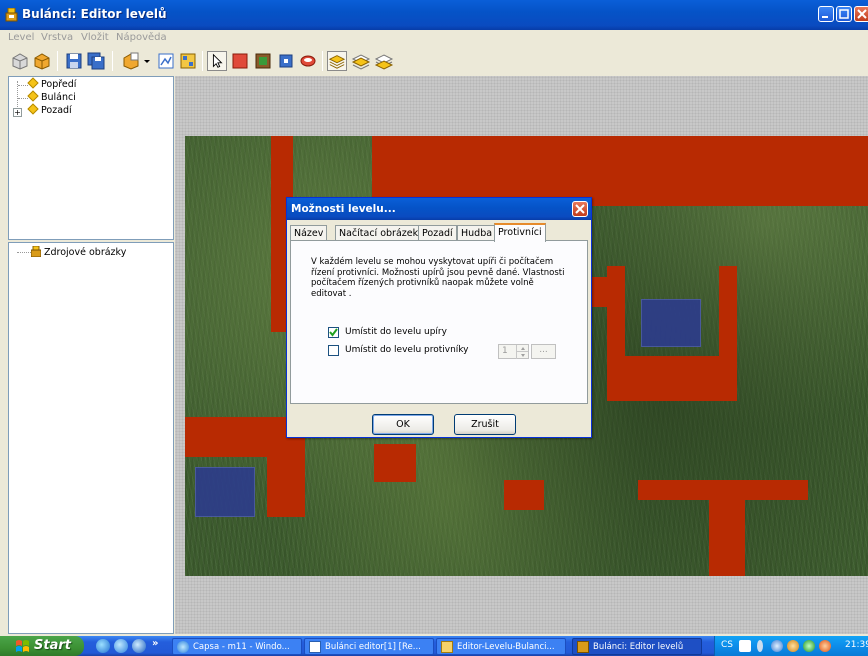 The height and width of the screenshot is (656, 868). I want to click on picture-icon, so click(263, 61).